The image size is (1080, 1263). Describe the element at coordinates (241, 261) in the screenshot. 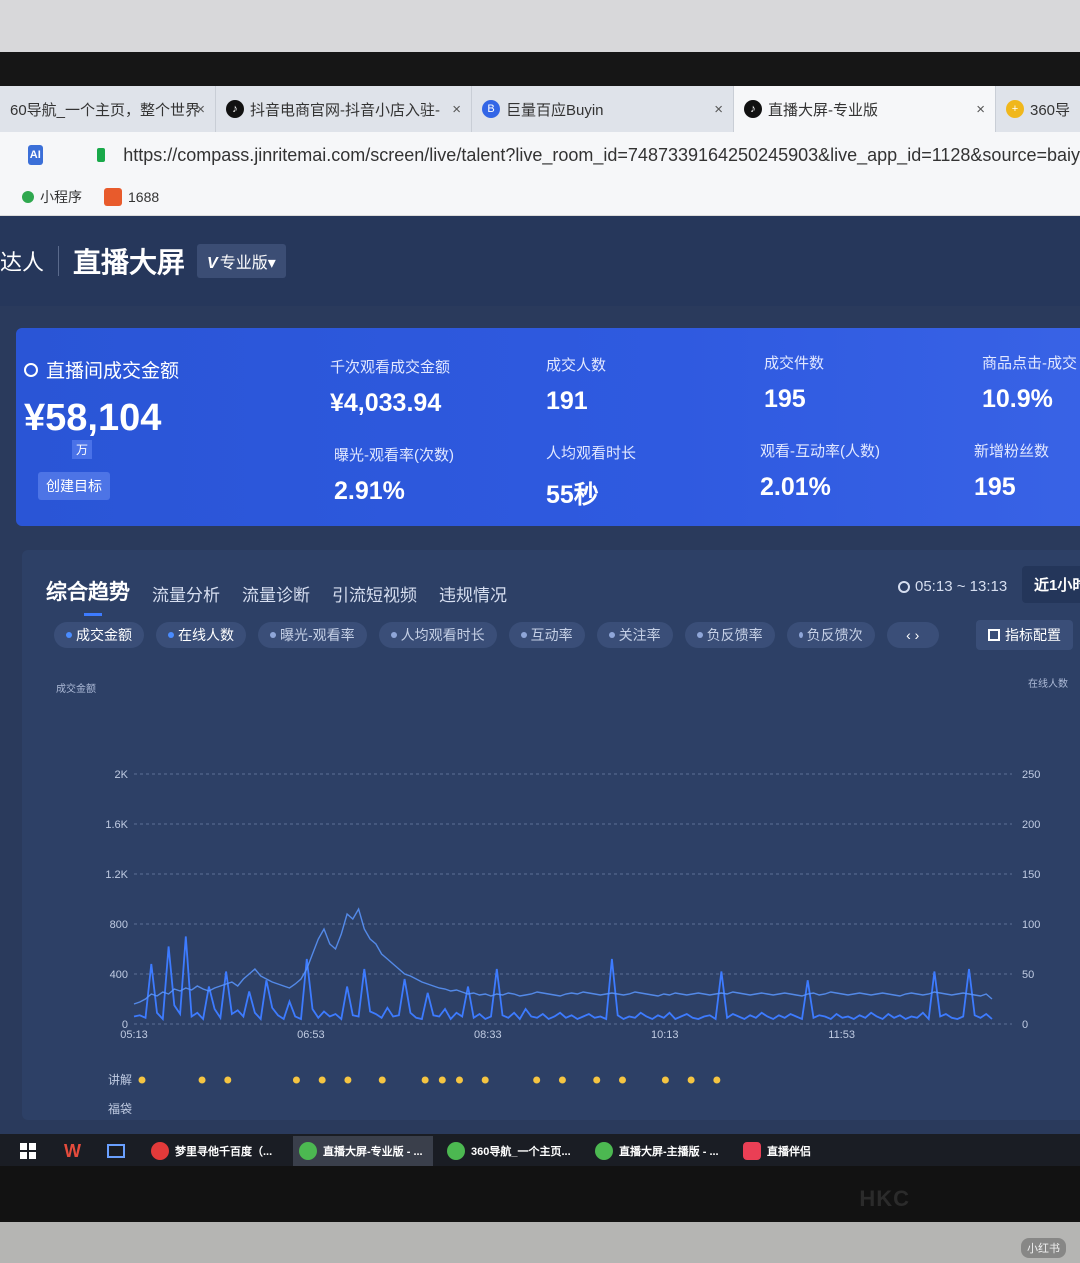

I see `edition-dropdown: V 专业版▾` at that location.